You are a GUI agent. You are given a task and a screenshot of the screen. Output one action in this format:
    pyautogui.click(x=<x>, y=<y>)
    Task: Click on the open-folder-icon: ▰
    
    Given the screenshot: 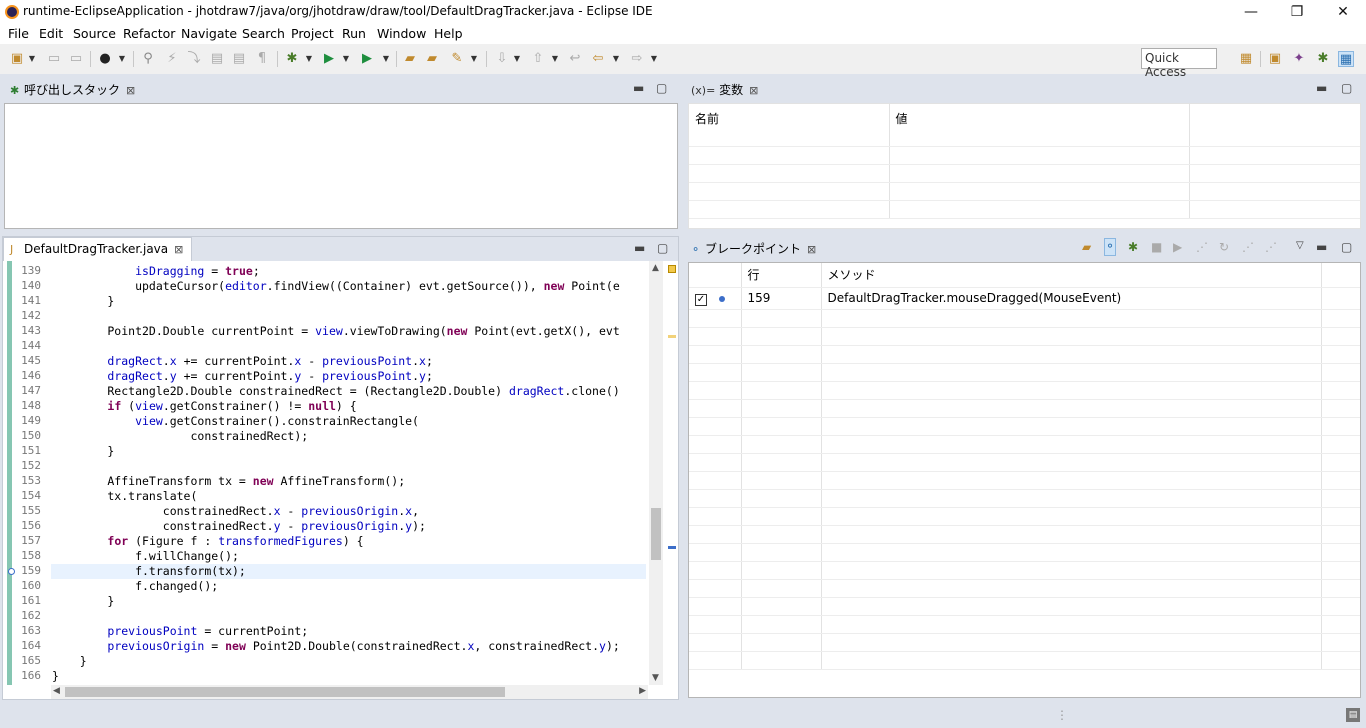 What is the action you would take?
    pyautogui.click(x=432, y=59)
    